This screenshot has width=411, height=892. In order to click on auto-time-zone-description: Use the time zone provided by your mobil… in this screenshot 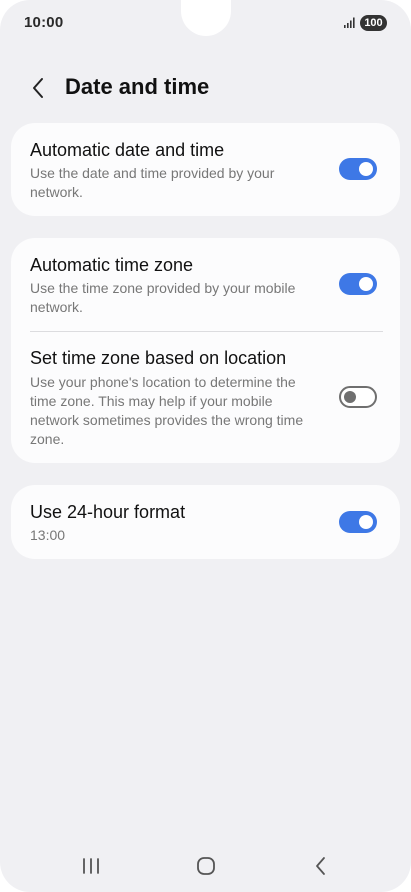, I will do `click(163, 297)`.